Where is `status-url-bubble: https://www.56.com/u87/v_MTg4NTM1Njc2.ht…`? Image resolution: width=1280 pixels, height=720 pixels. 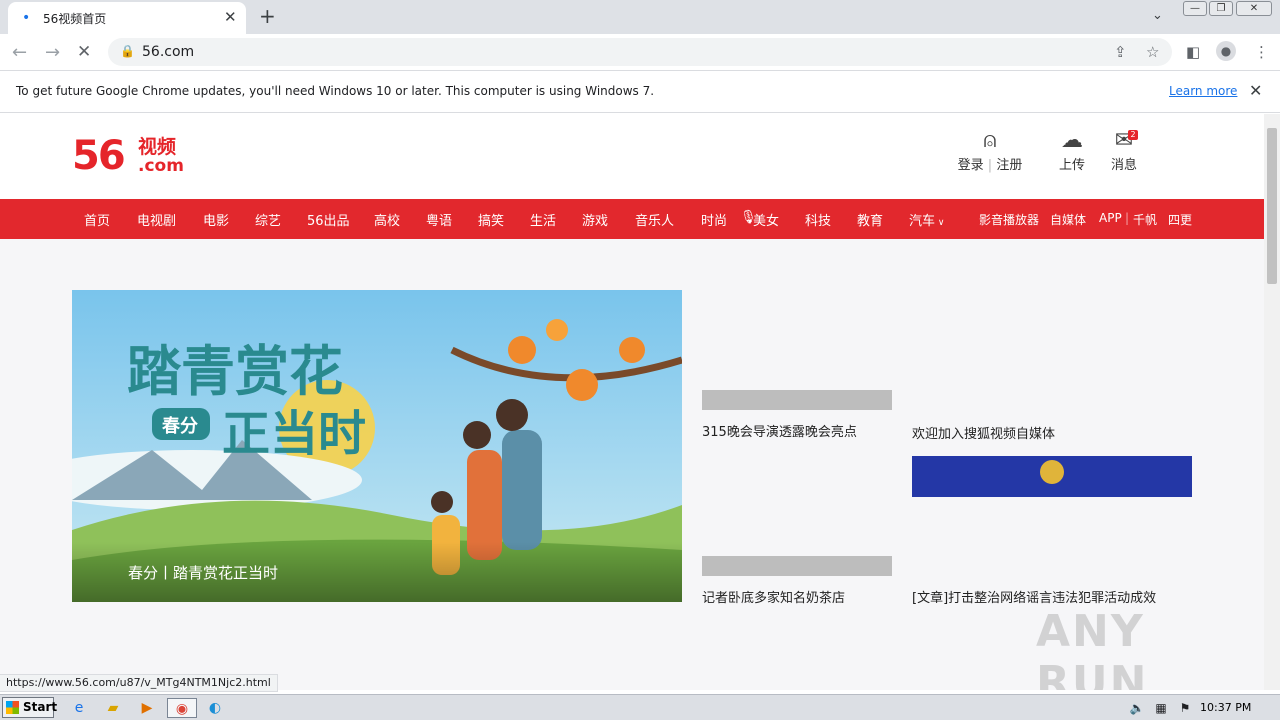
status-url-bubble: https://www.56.com/u87/v_MTg4NTM1Njc2.ht… is located at coordinates (139, 683).